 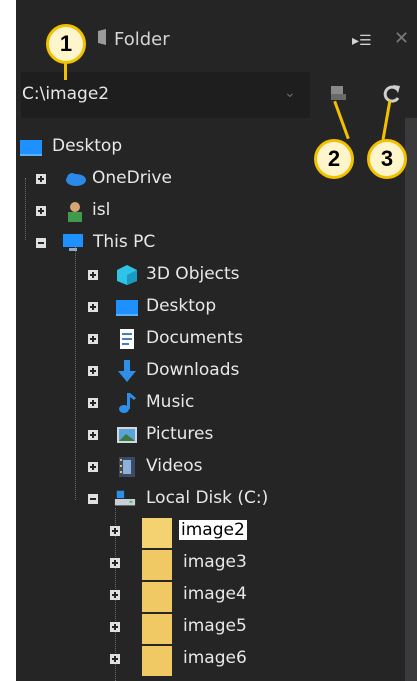 What do you see at coordinates (127, 371) in the screenshot?
I see `download-arrow-icon` at bounding box center [127, 371].